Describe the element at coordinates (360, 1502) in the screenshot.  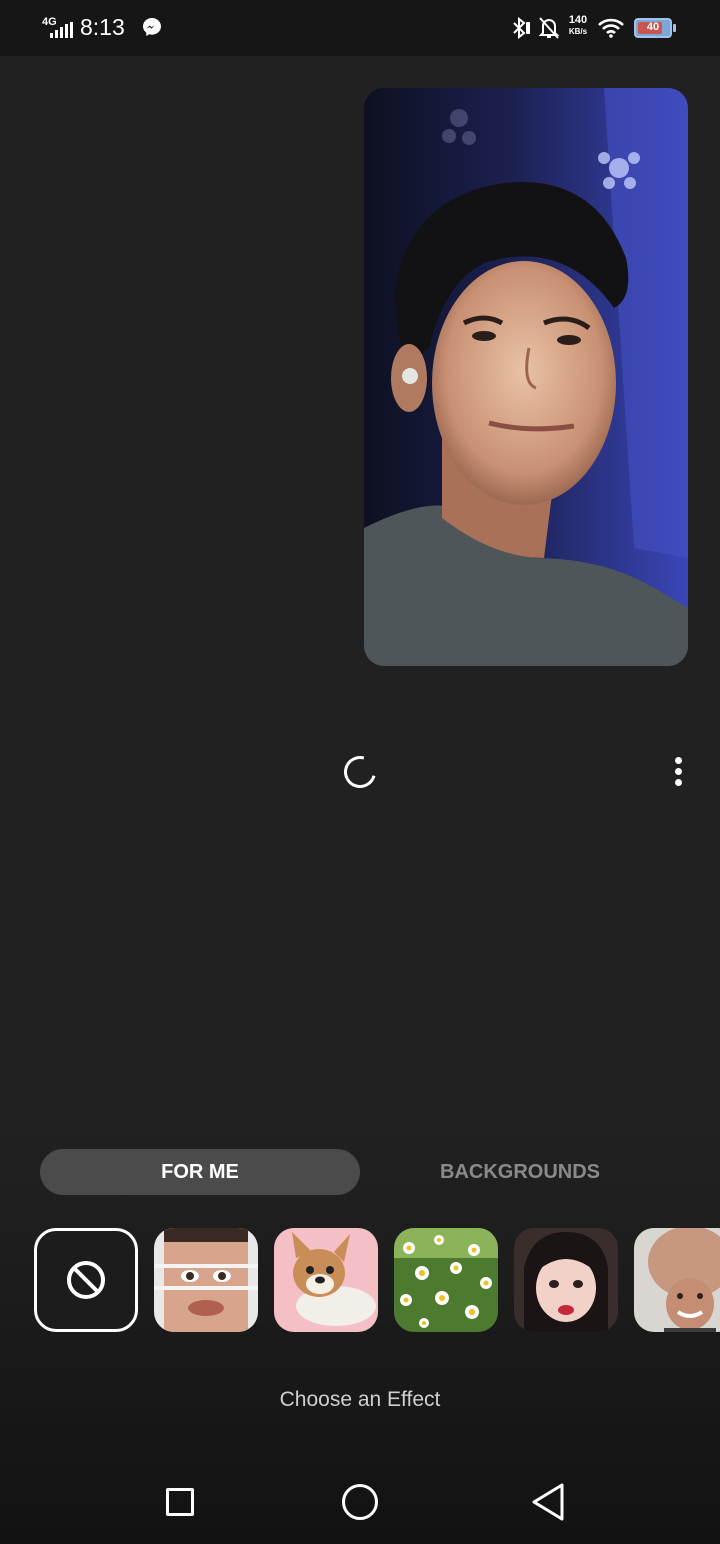
I see `home-icon` at that location.